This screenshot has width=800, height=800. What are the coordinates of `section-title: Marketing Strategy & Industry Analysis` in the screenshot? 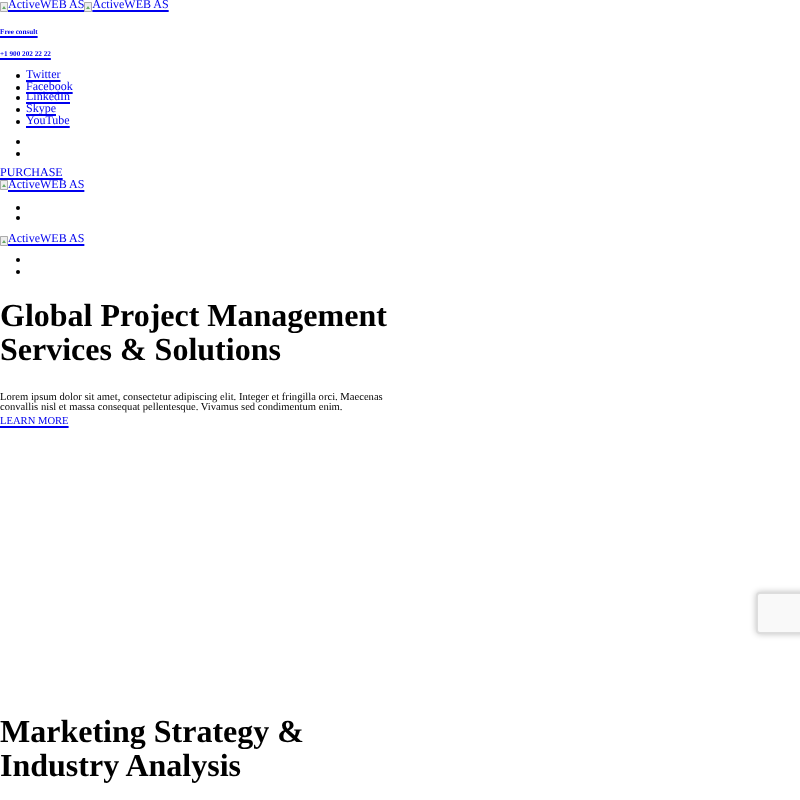 It's located at (153, 750).